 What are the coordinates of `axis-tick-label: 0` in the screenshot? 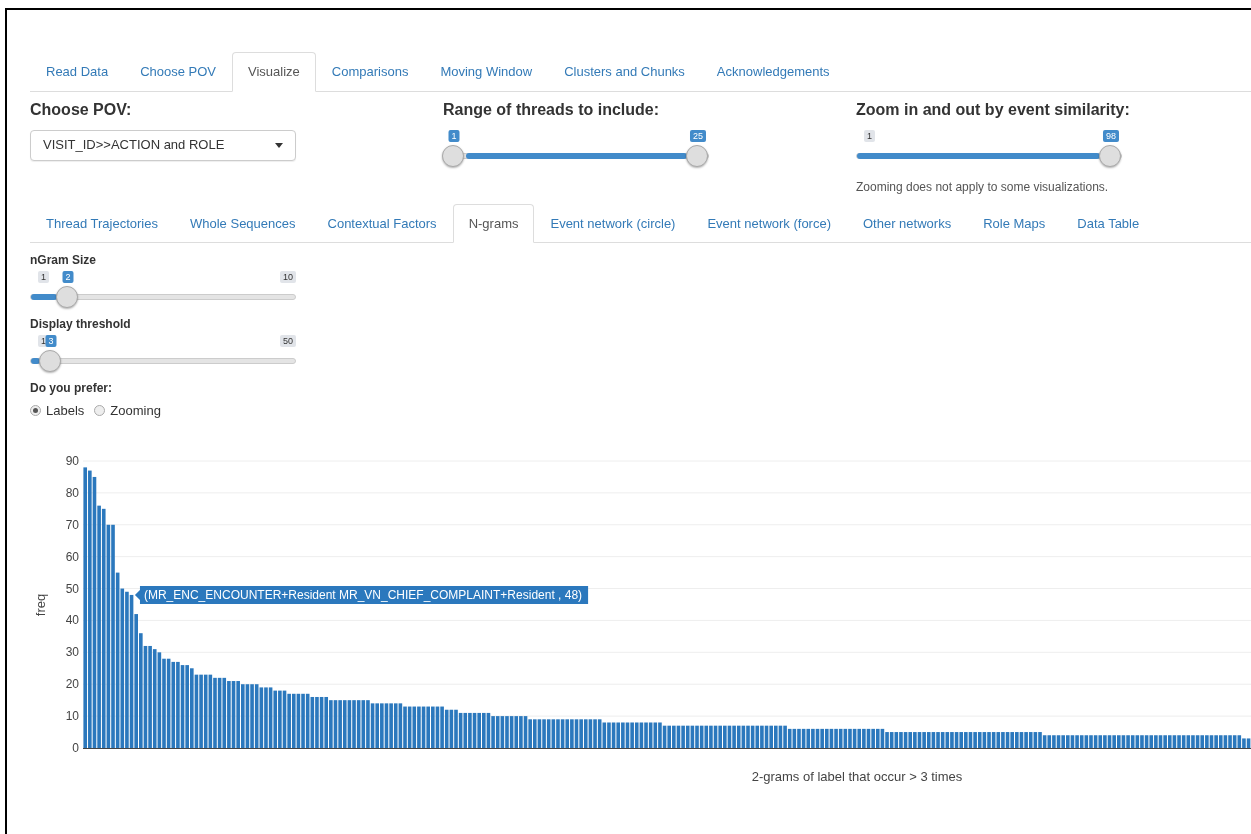 It's located at (75, 747).